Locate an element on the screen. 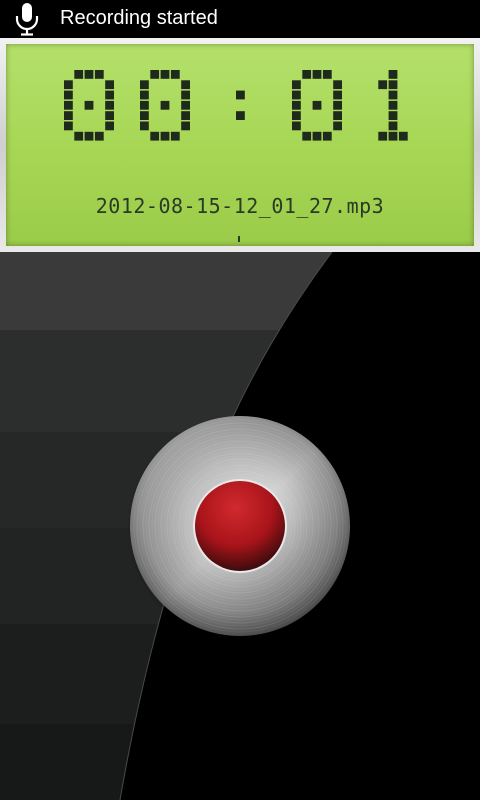 The width and height of the screenshot is (480, 800). status-message: Recording started is located at coordinates (139, 18).